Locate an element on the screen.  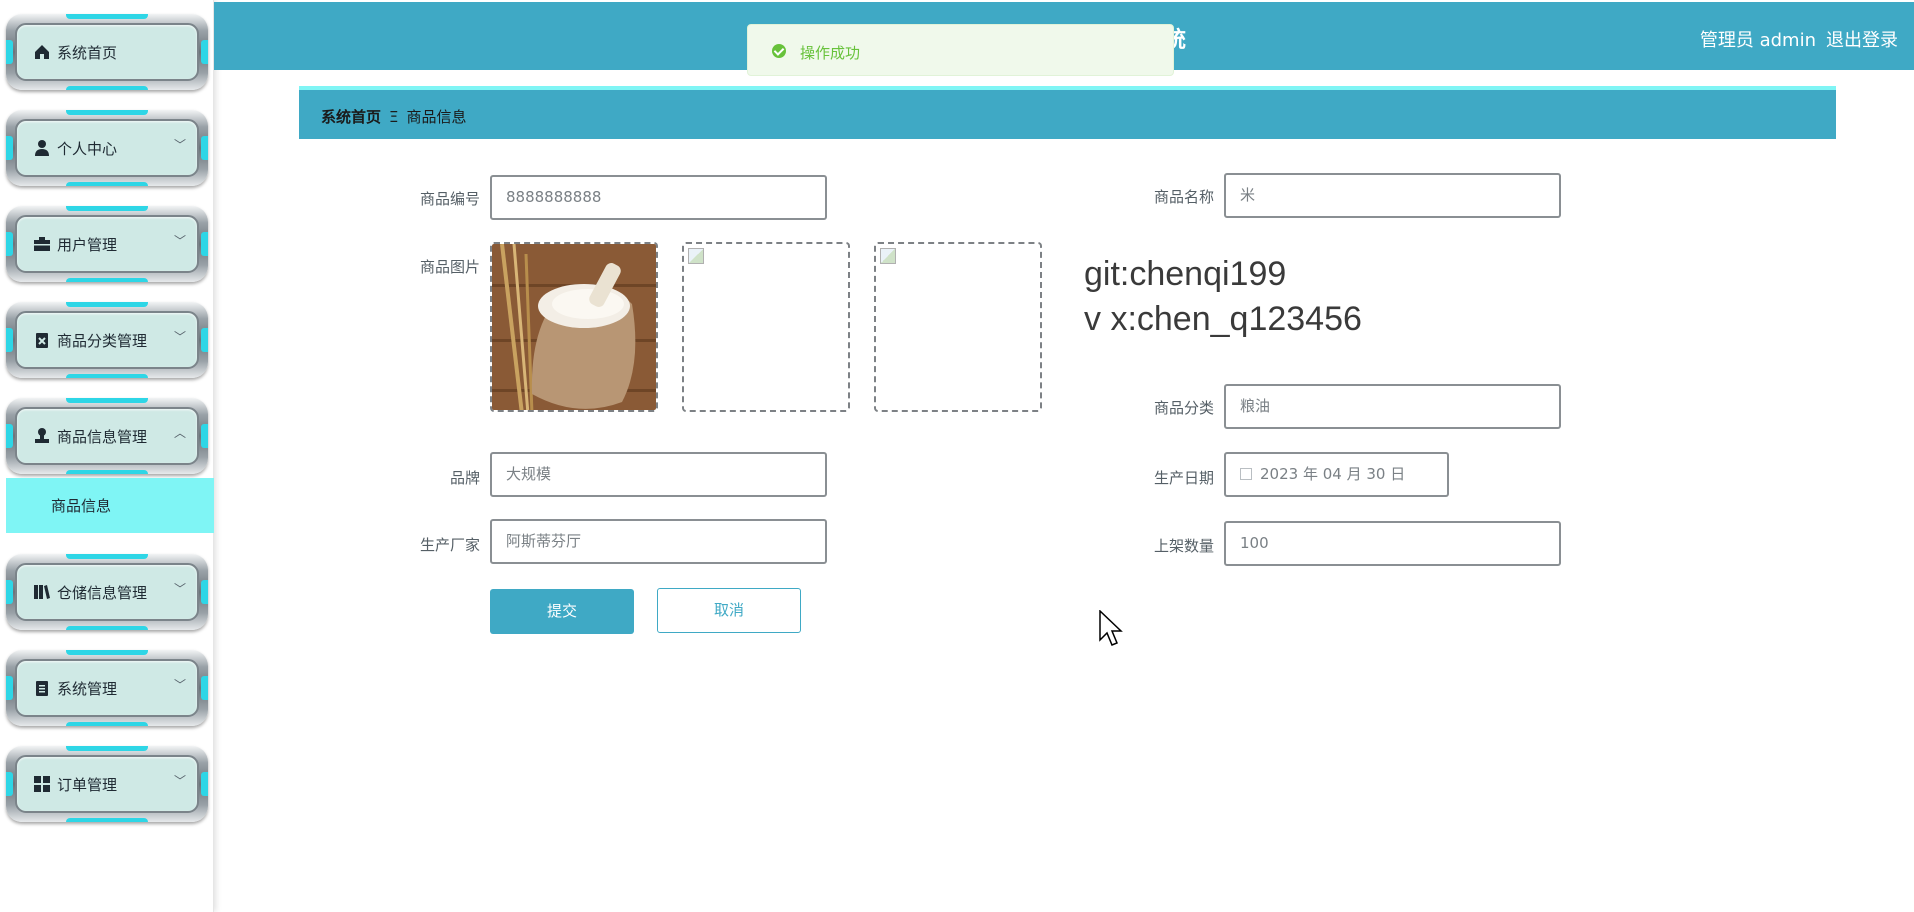
logout-link: 退出登录 is located at coordinates (1862, 40).